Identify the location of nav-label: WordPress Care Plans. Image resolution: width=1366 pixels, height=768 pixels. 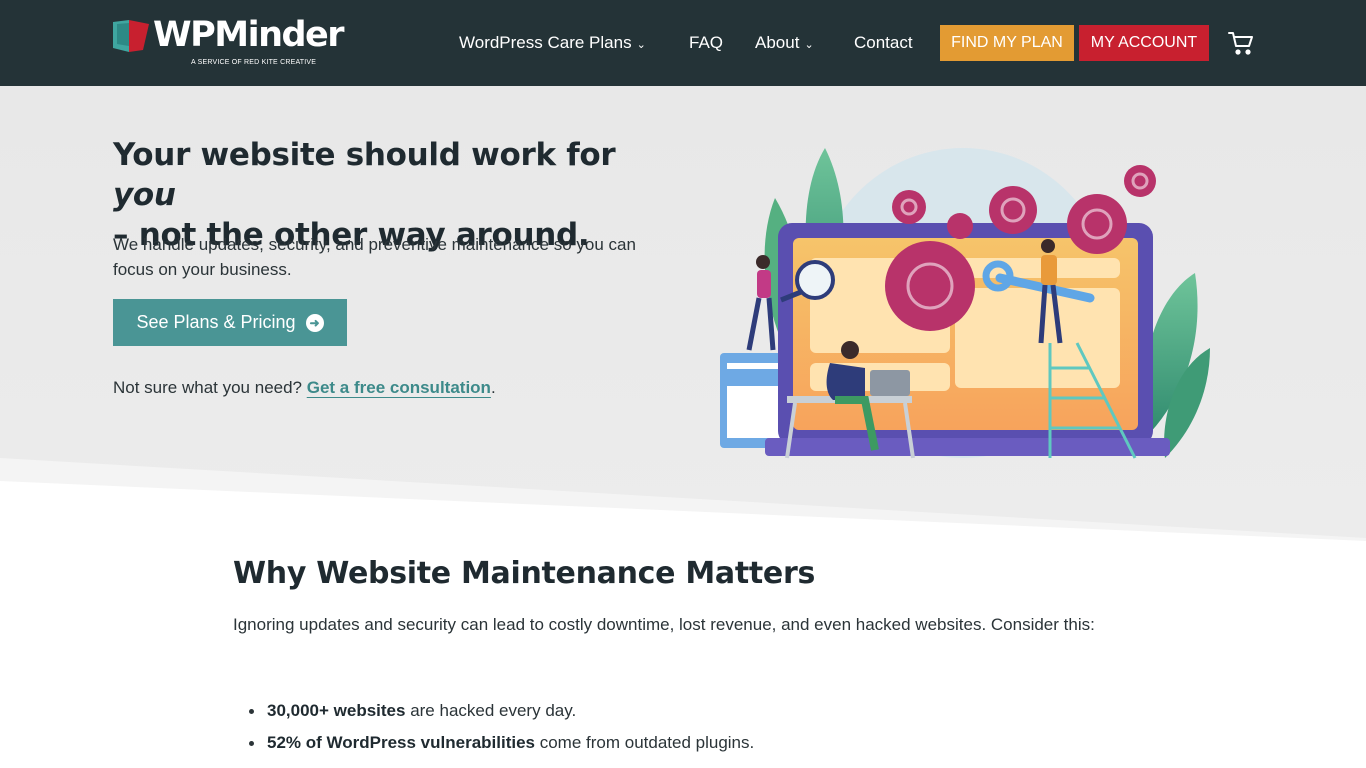
(545, 42).